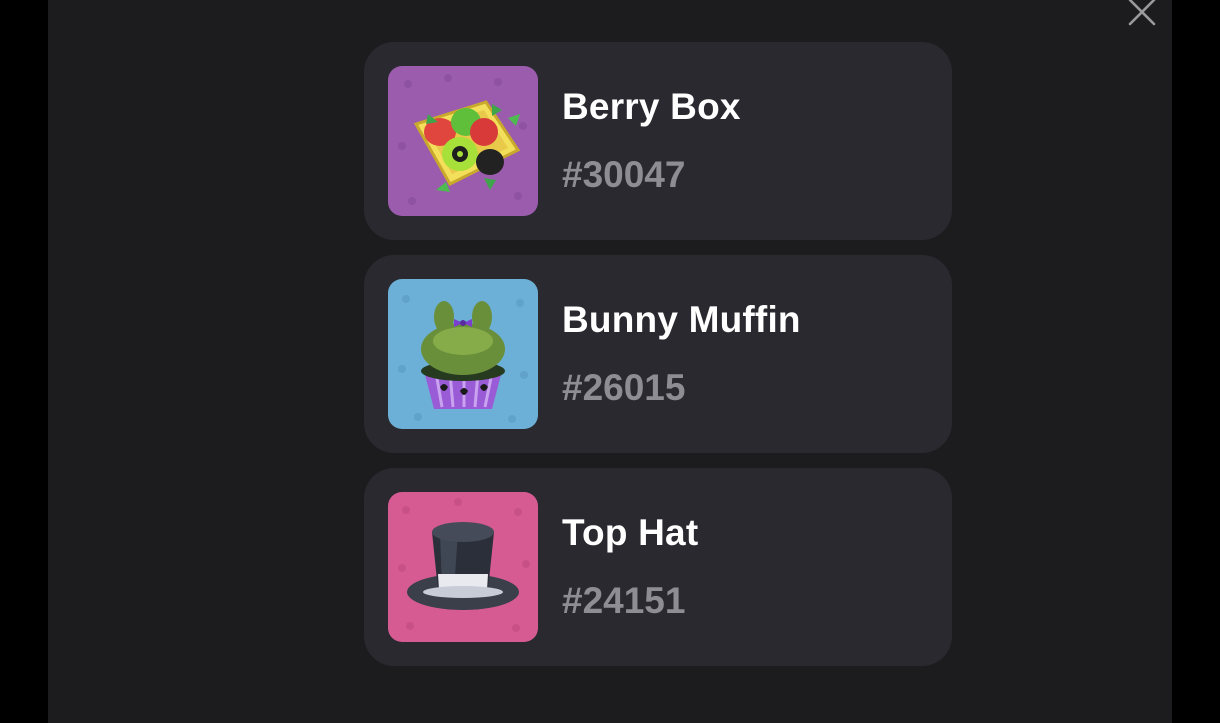 The height and width of the screenshot is (723, 1220). What do you see at coordinates (658, 354) in the screenshot?
I see `list-item: Bunny Muffin #26015` at bounding box center [658, 354].